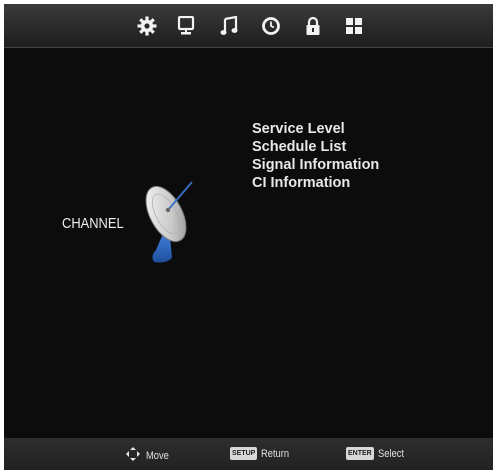 The image size is (497, 472). What do you see at coordinates (172, 226) in the screenshot?
I see `satellite-dish-icon` at bounding box center [172, 226].